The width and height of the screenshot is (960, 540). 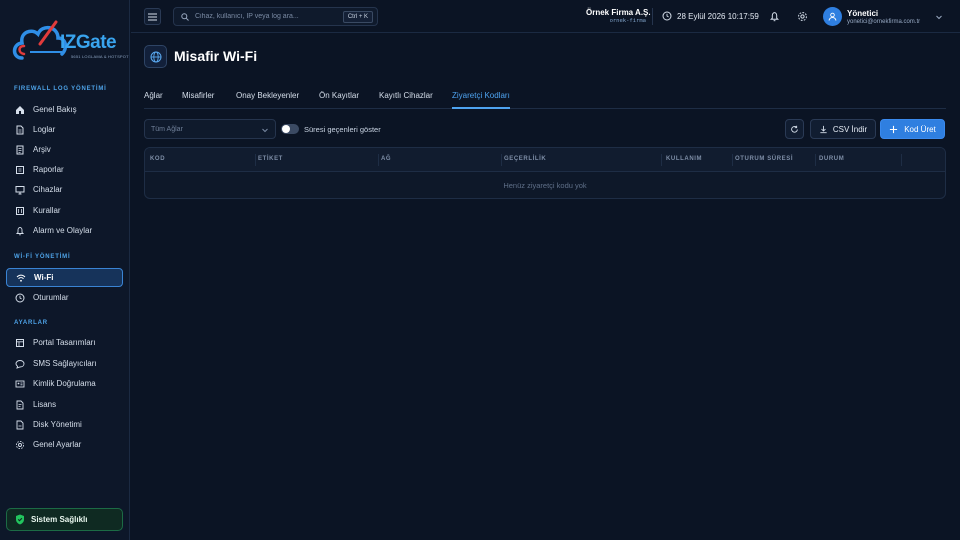 I want to click on network-filter-select: Tüm Ağlar, so click(x=210, y=129).